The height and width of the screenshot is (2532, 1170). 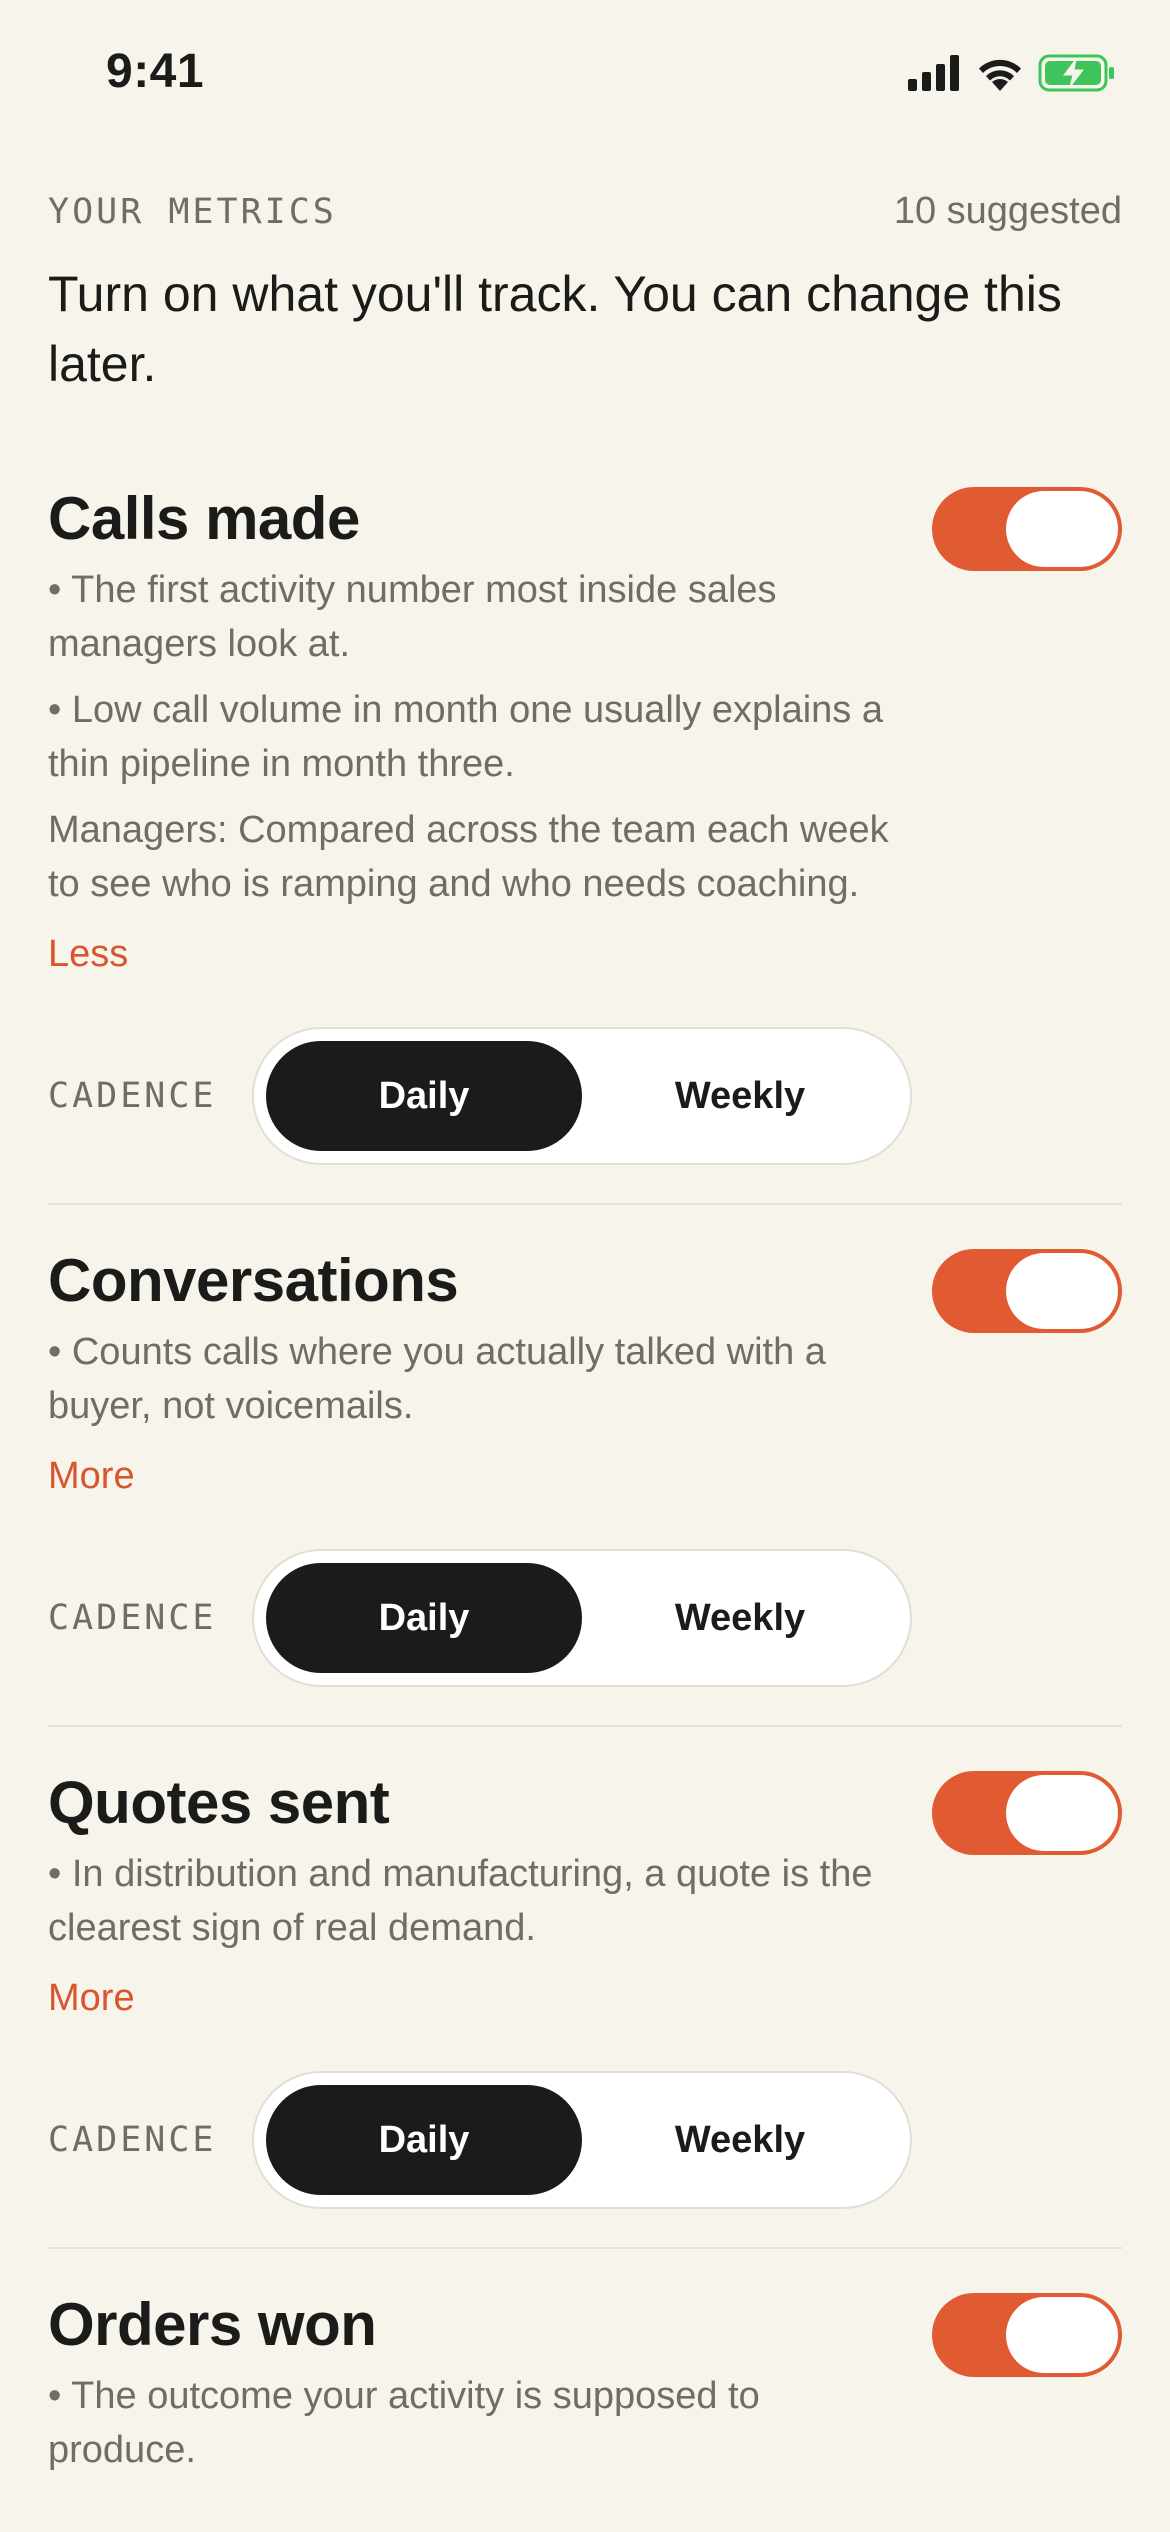 I want to click on suggested-count: 10 suggested, so click(x=1007, y=211).